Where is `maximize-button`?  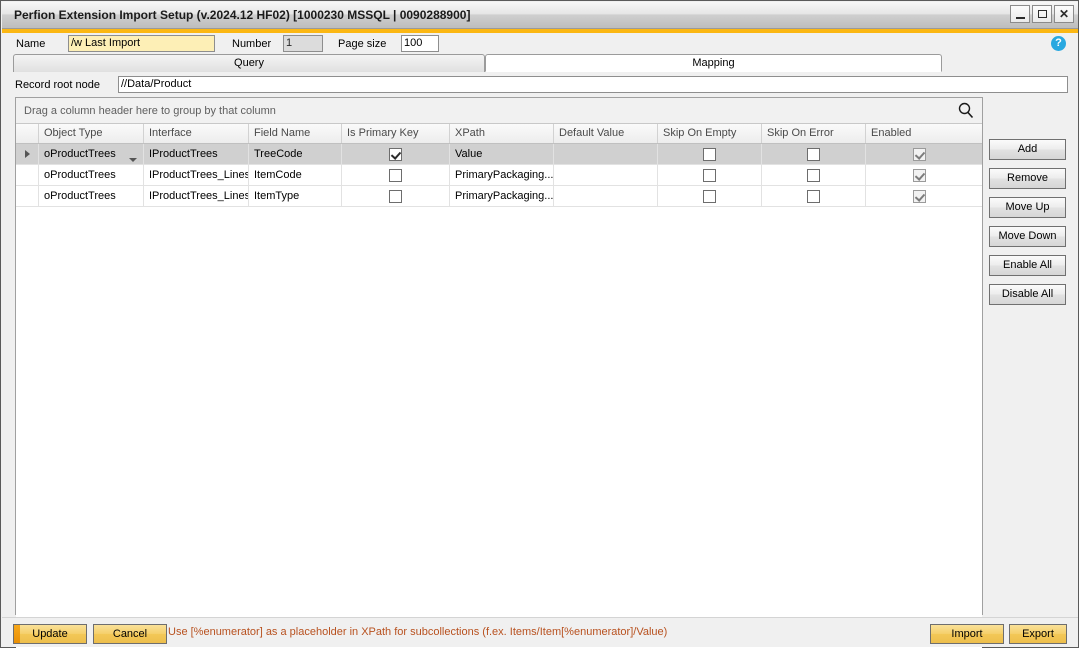 maximize-button is located at coordinates (1042, 14).